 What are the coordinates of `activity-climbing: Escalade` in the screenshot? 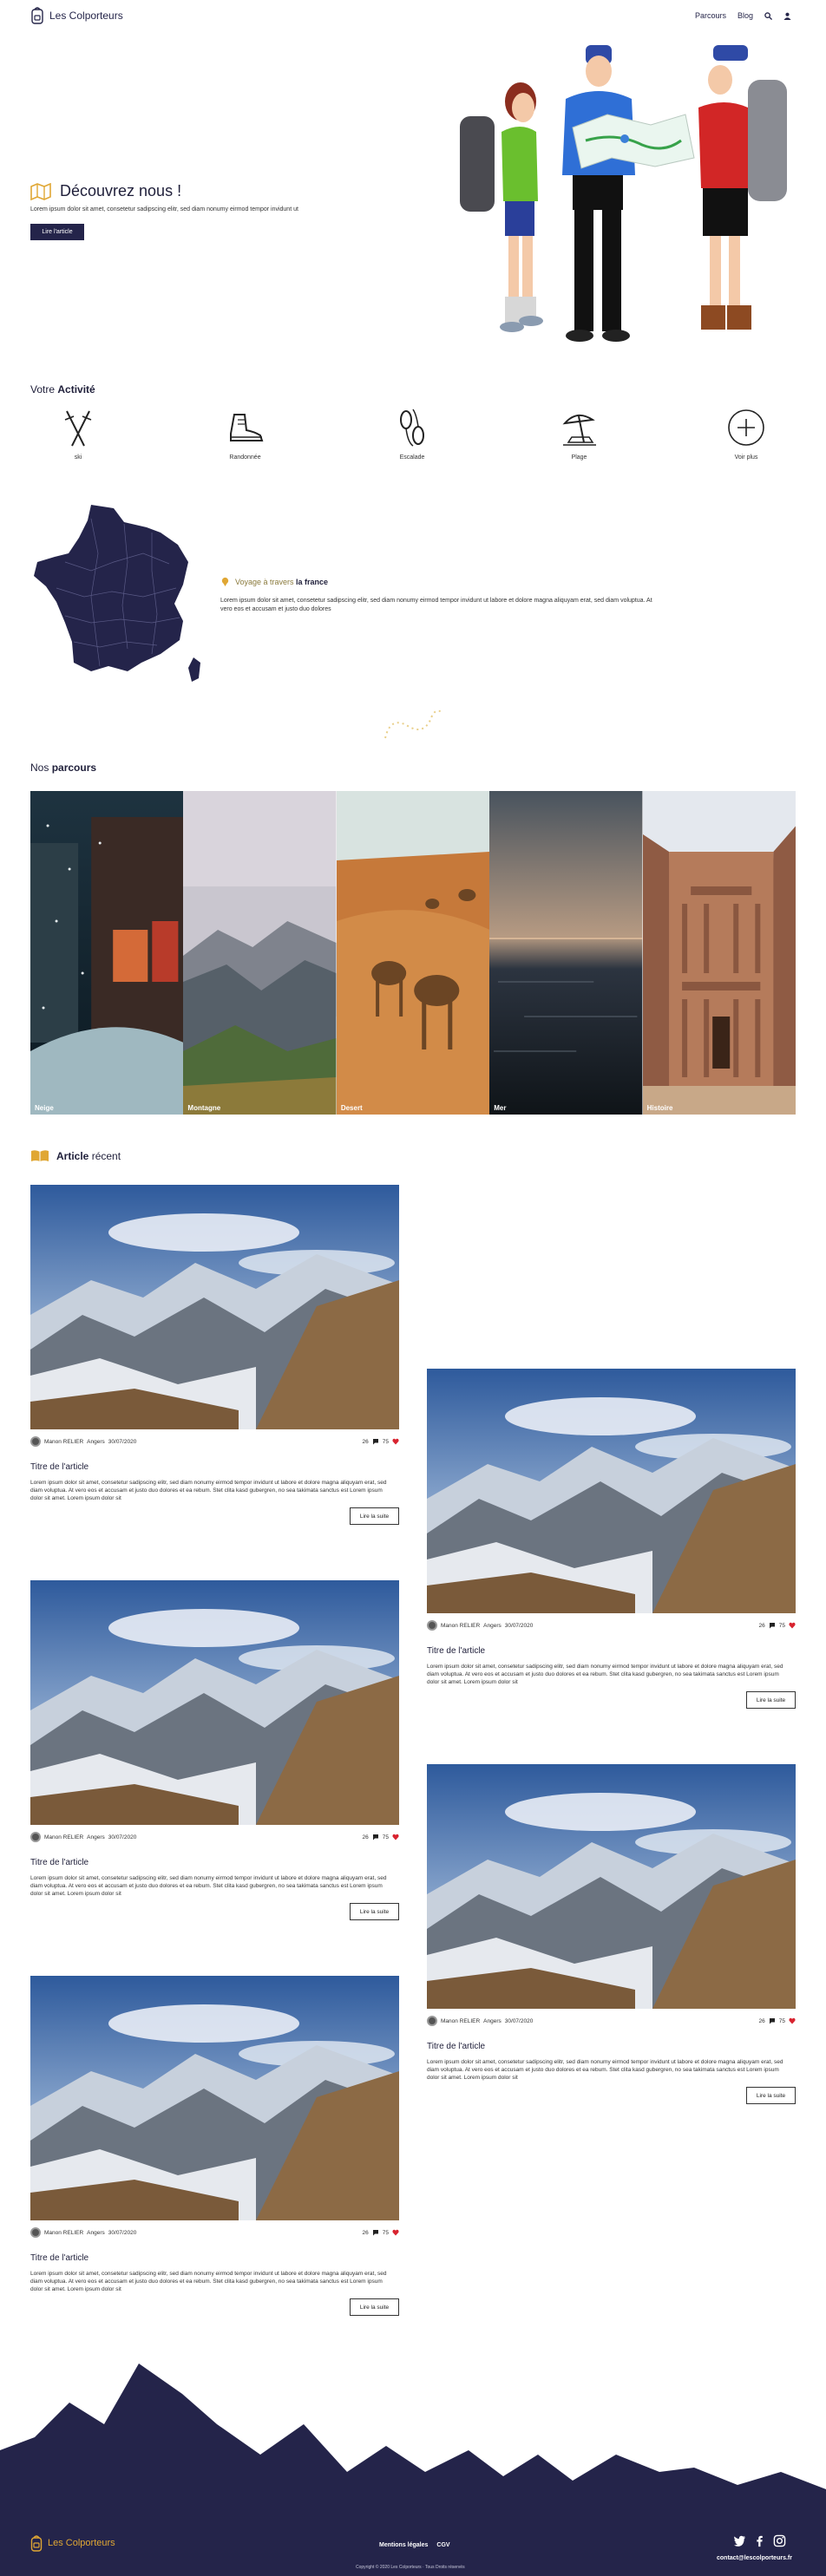 It's located at (412, 434).